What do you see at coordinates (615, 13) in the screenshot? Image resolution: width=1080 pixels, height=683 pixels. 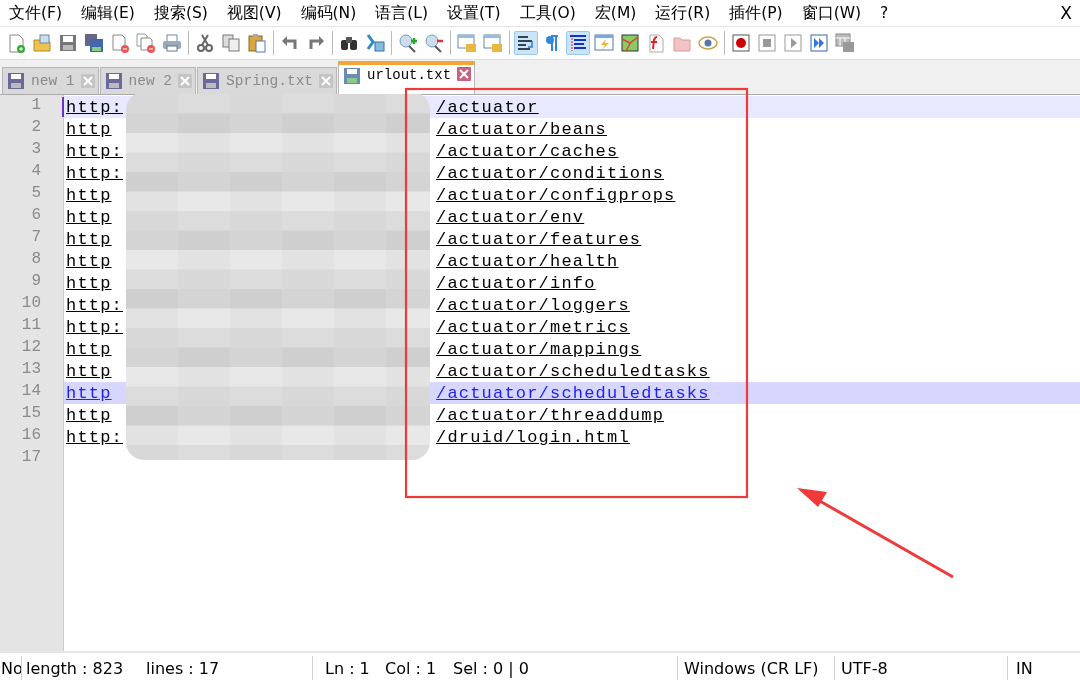 I see `menu-item: 宏(M)` at bounding box center [615, 13].